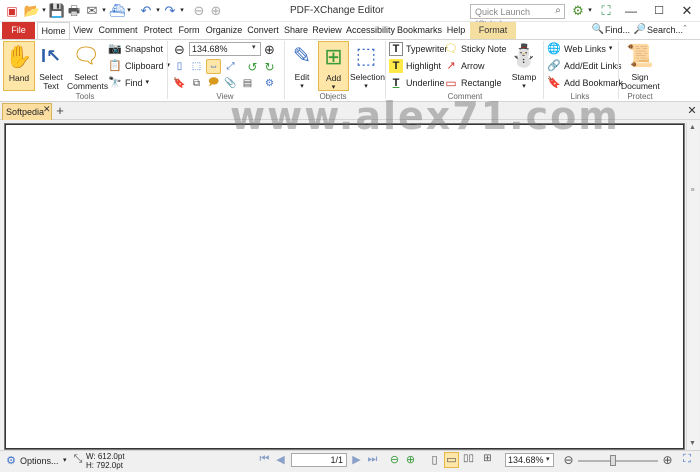 Image resolution: width=700 pixels, height=472 pixels. I want to click on rotate-right-icon: ↻, so click(269, 66).